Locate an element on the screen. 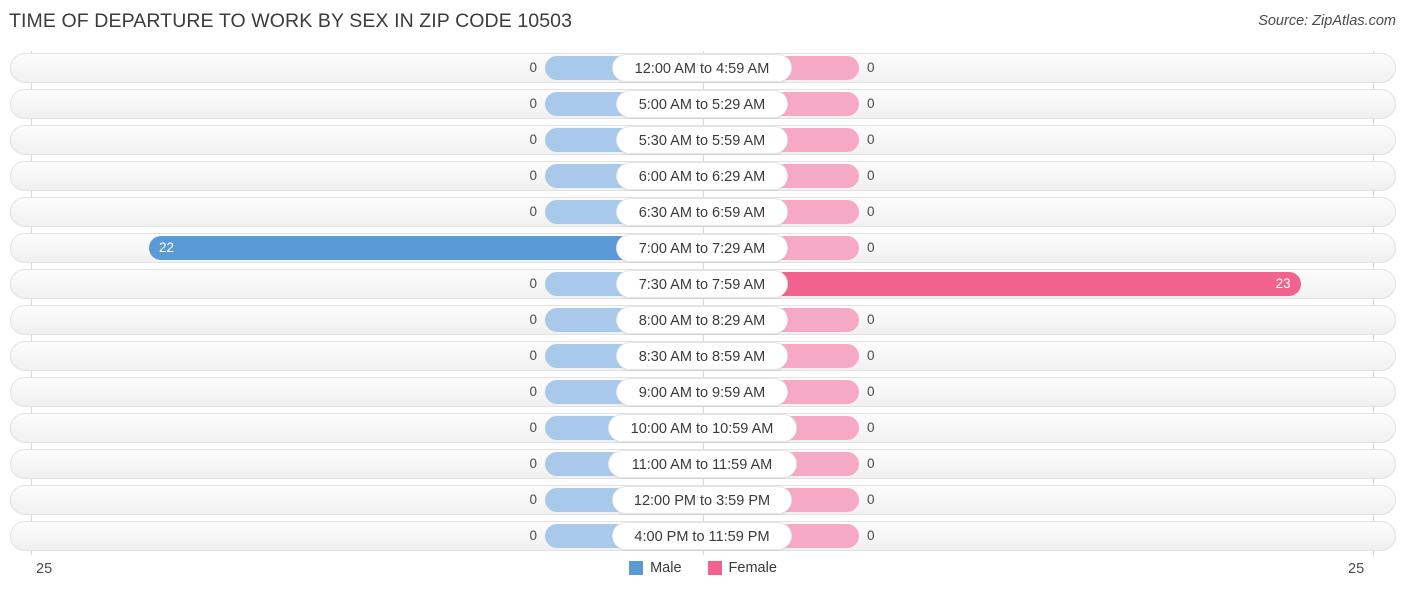 The width and height of the screenshot is (1406, 595). category-label-pill: 7:30 AM to 7:59 AM is located at coordinates (702, 284).